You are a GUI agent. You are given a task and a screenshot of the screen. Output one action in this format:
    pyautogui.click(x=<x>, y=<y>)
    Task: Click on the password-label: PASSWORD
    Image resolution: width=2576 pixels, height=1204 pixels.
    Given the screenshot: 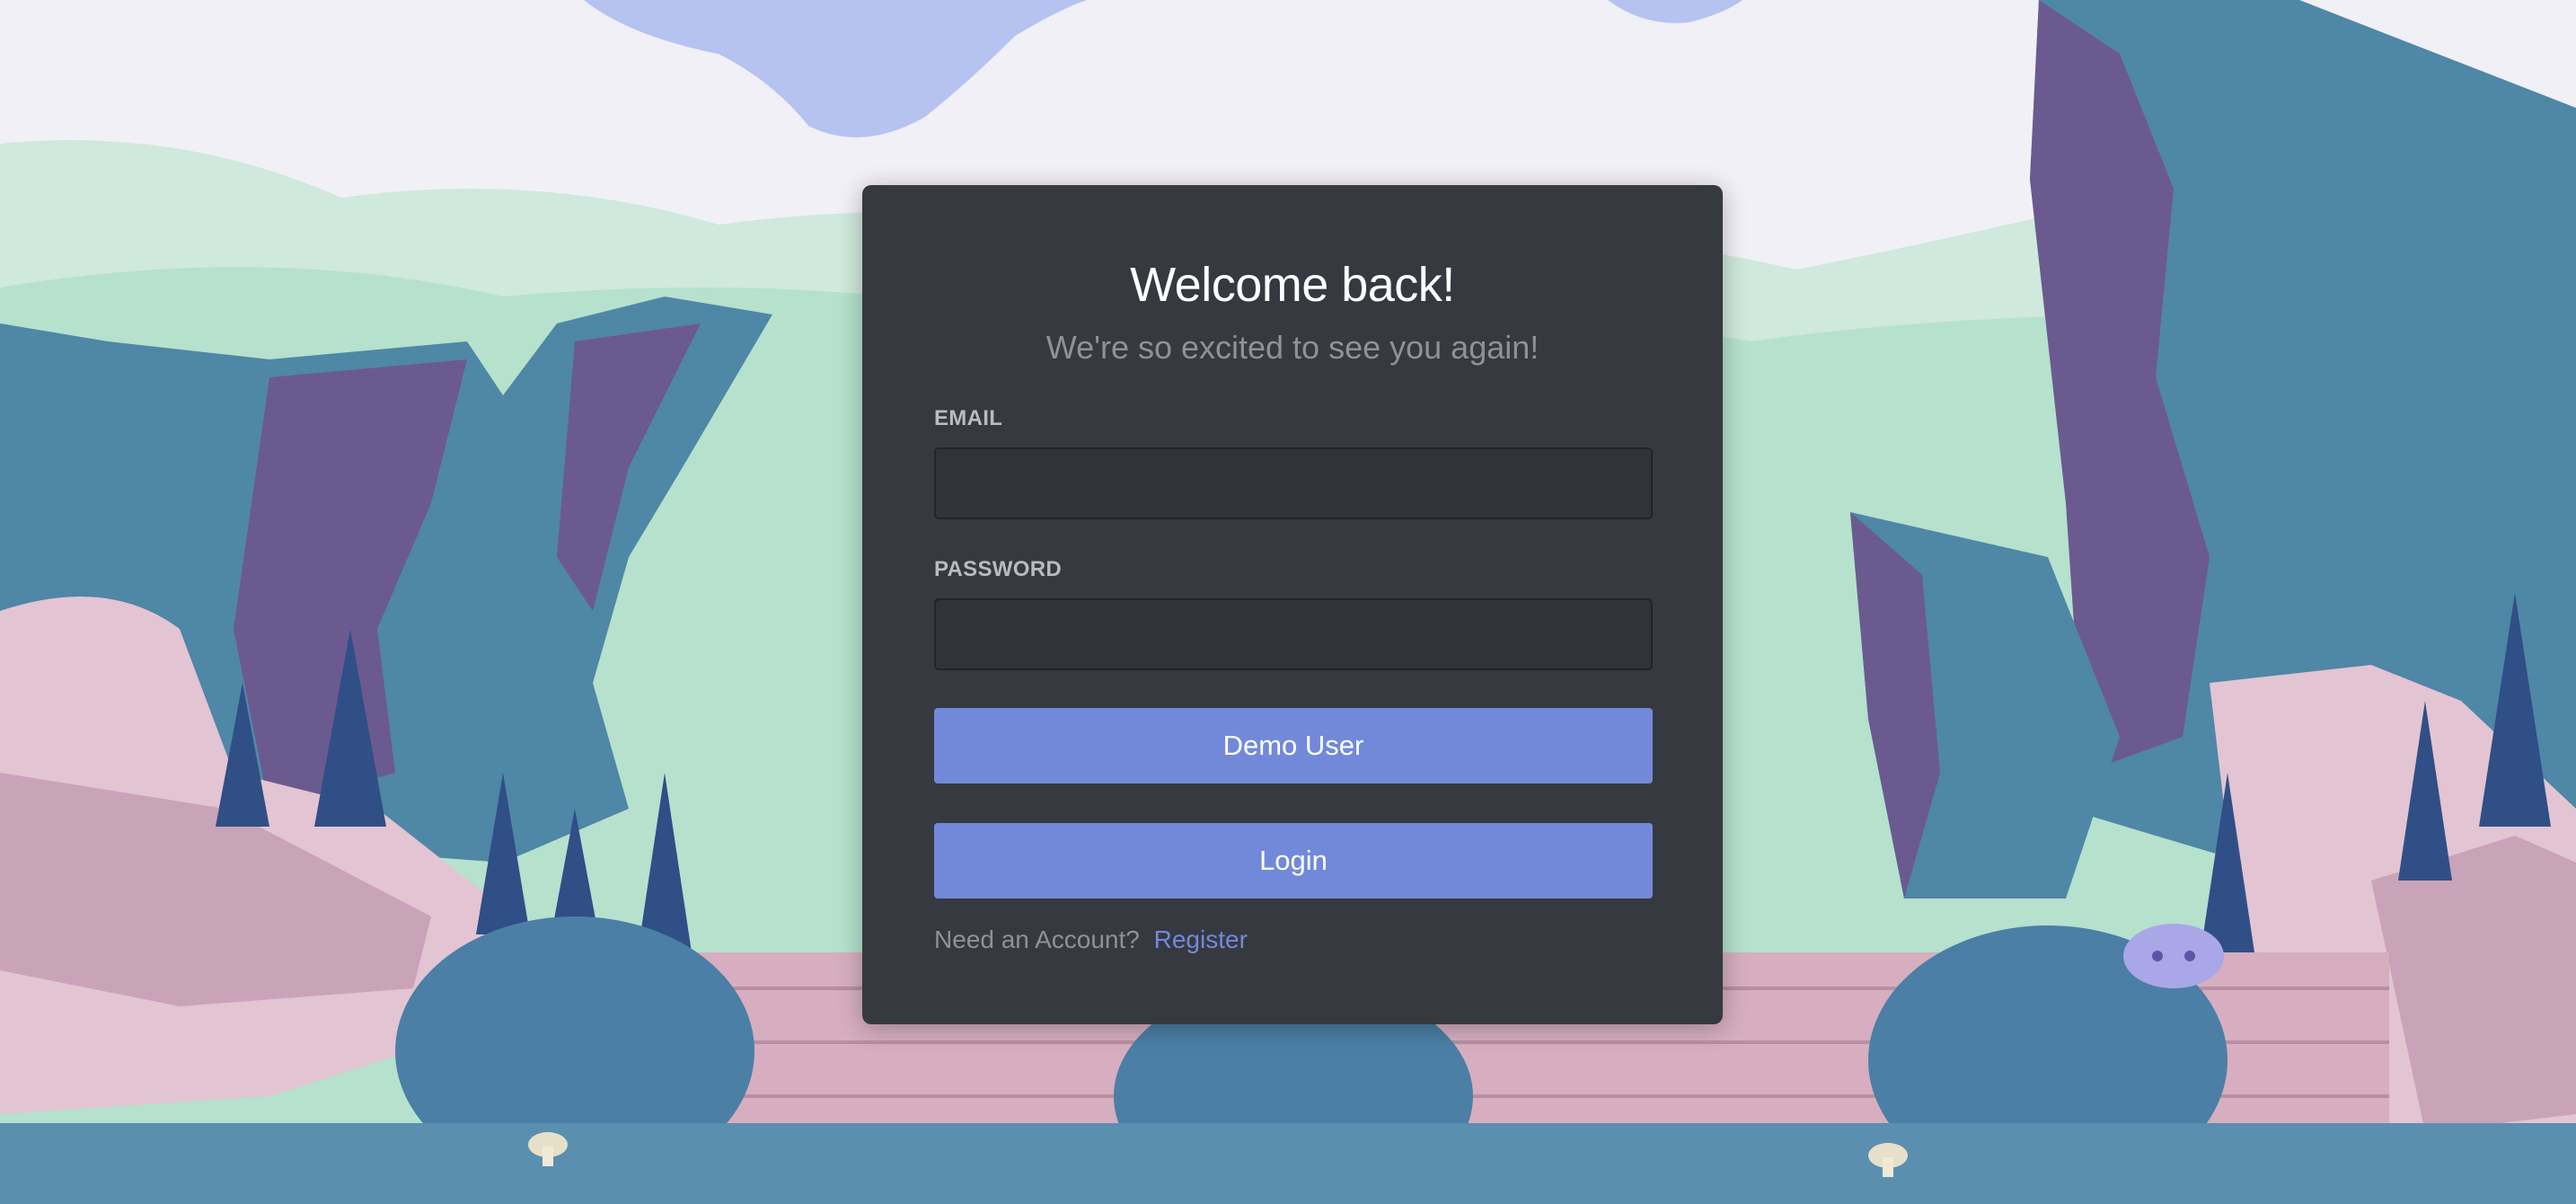 What is the action you would take?
    pyautogui.click(x=998, y=569)
    